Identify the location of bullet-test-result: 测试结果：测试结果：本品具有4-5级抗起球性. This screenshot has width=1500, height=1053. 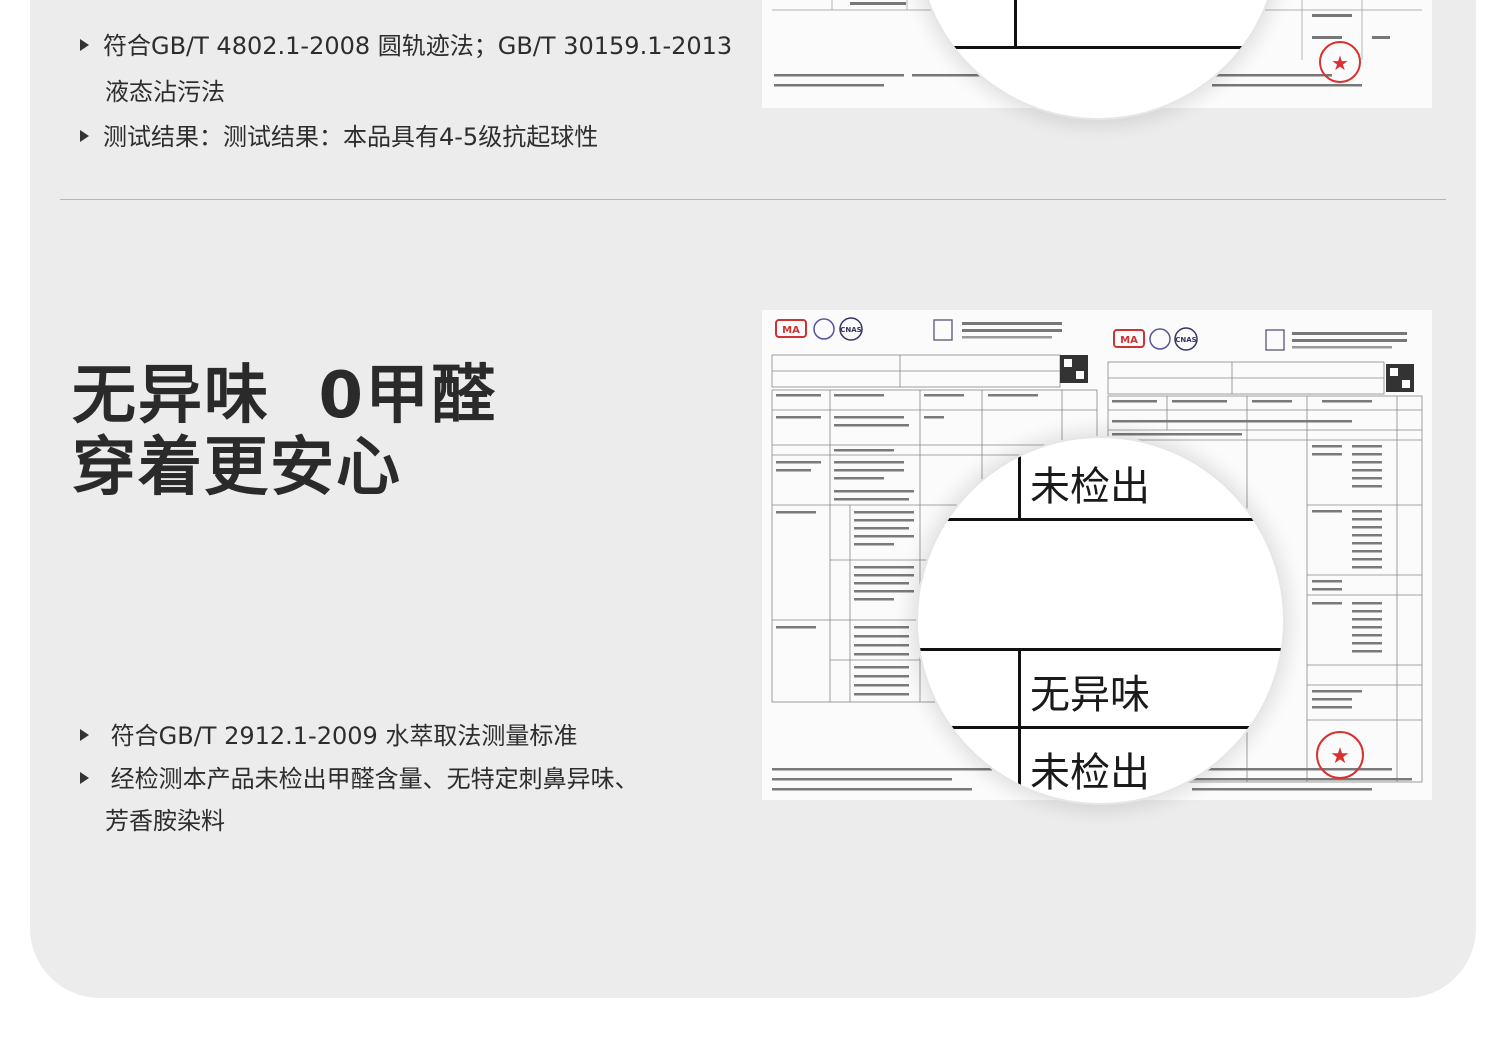
(339, 137).